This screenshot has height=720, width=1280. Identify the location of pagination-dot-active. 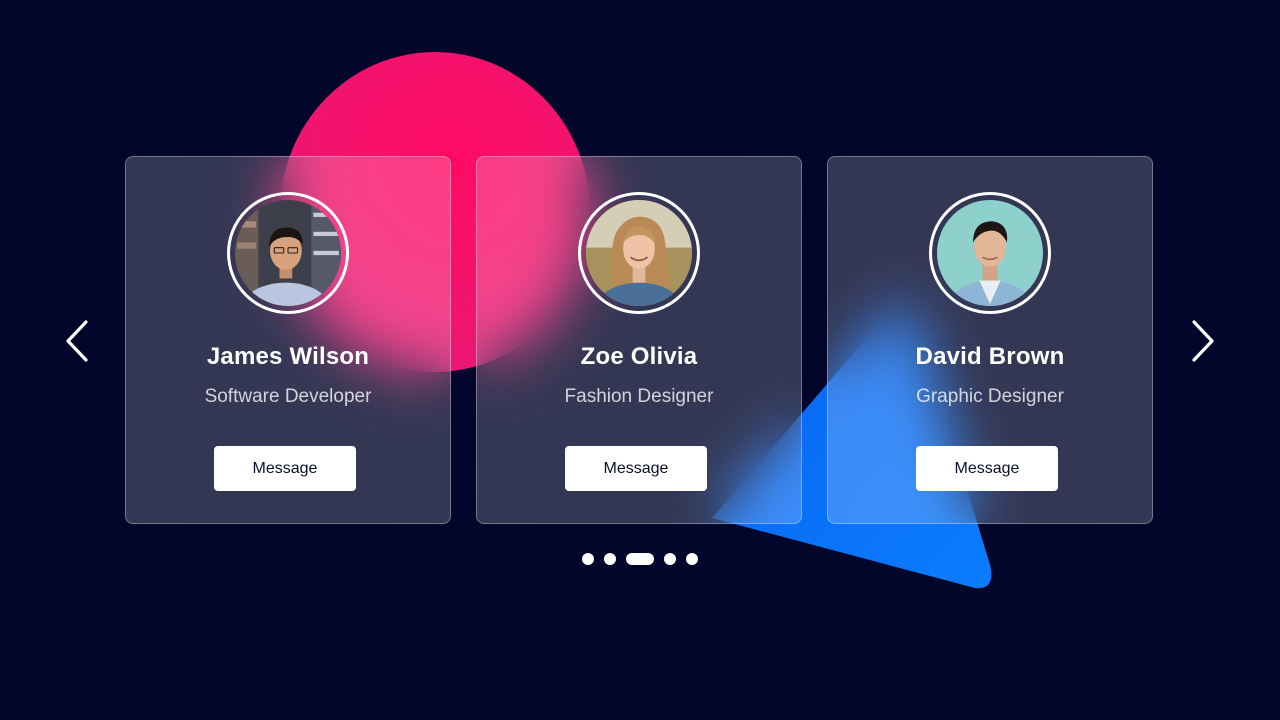
(640, 559).